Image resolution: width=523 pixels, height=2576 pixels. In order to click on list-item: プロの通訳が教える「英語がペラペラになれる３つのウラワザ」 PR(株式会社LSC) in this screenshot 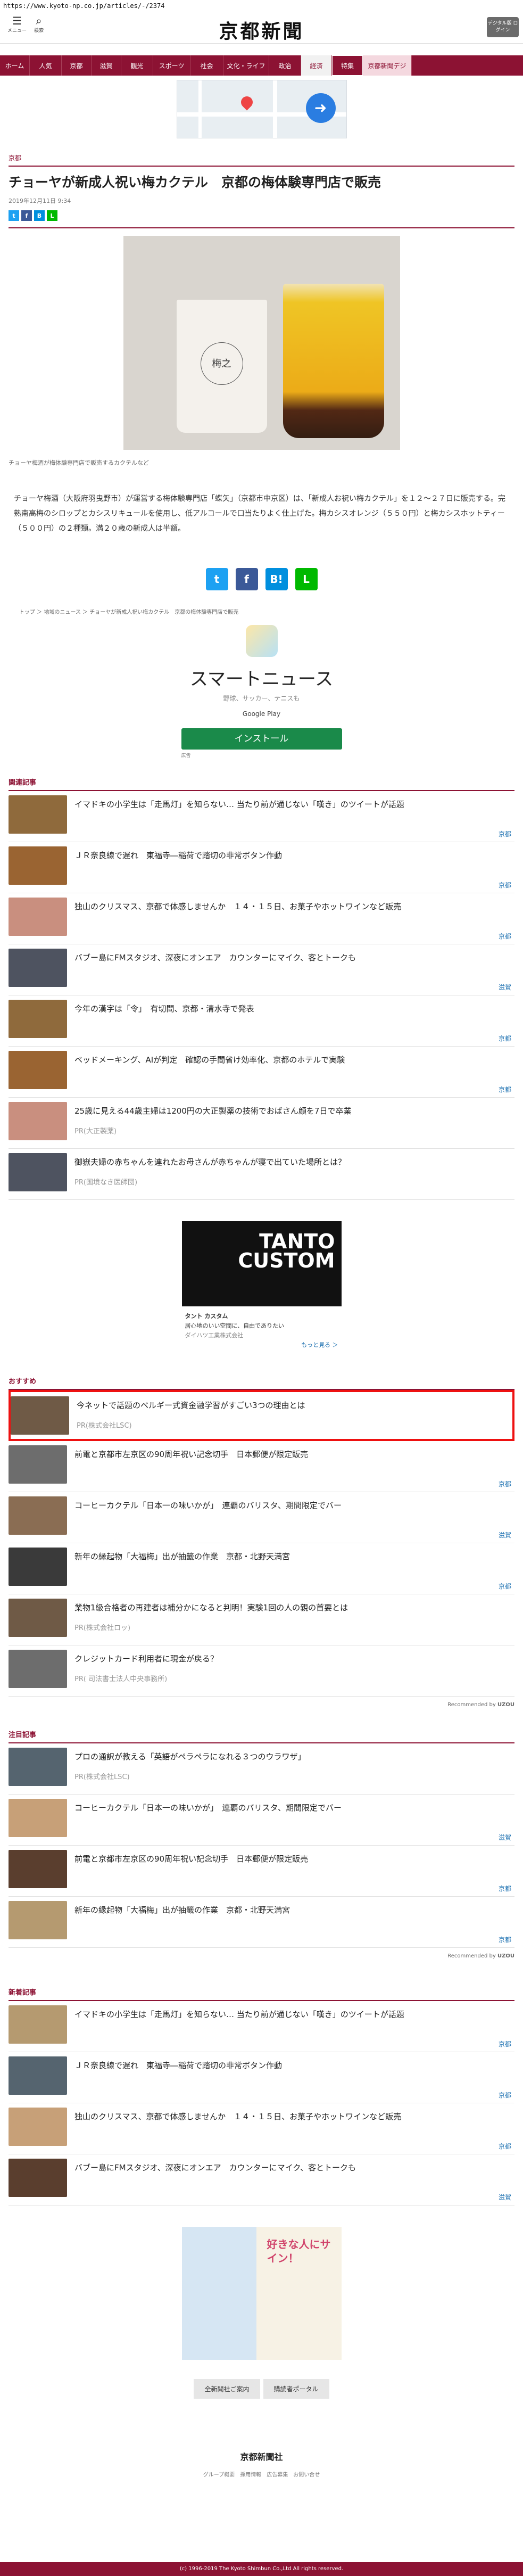, I will do `click(261, 1769)`.